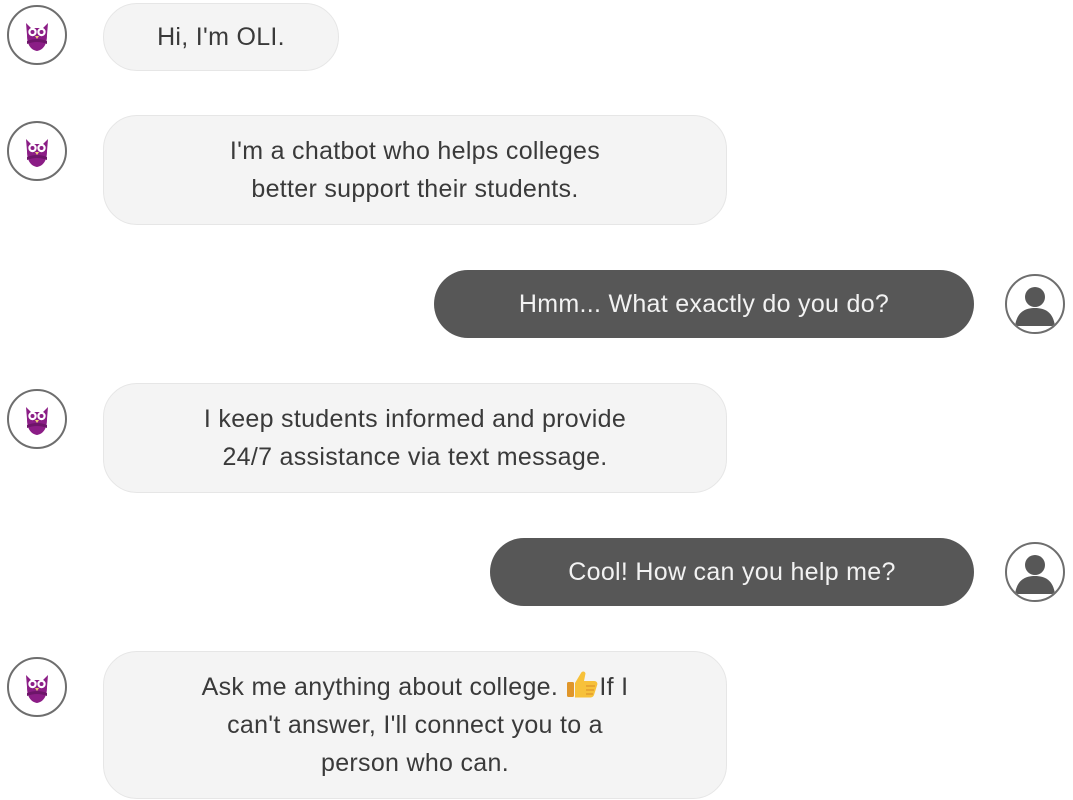  I want to click on bot-message: Hi, I'm OLI., so click(221, 37).